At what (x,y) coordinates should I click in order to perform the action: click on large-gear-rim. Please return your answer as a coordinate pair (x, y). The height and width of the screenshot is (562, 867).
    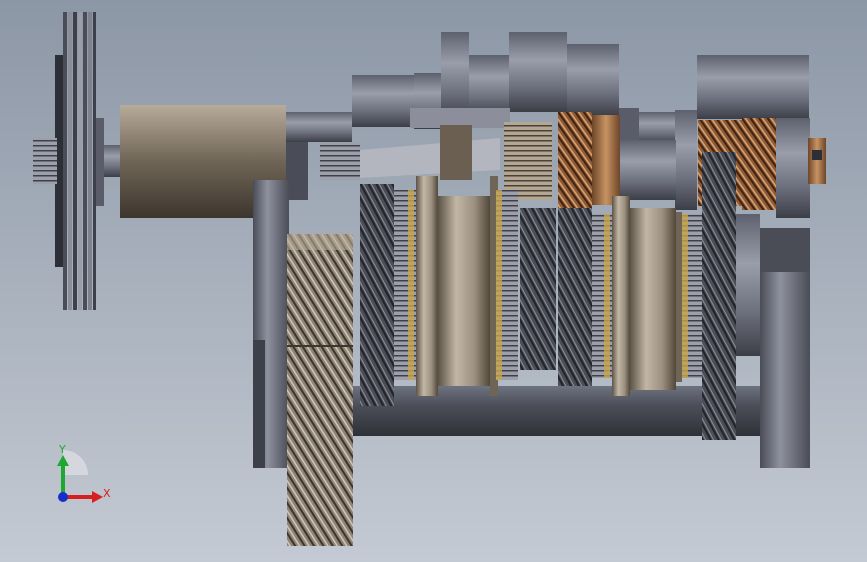
    Looking at the image, I should click on (320, 242).